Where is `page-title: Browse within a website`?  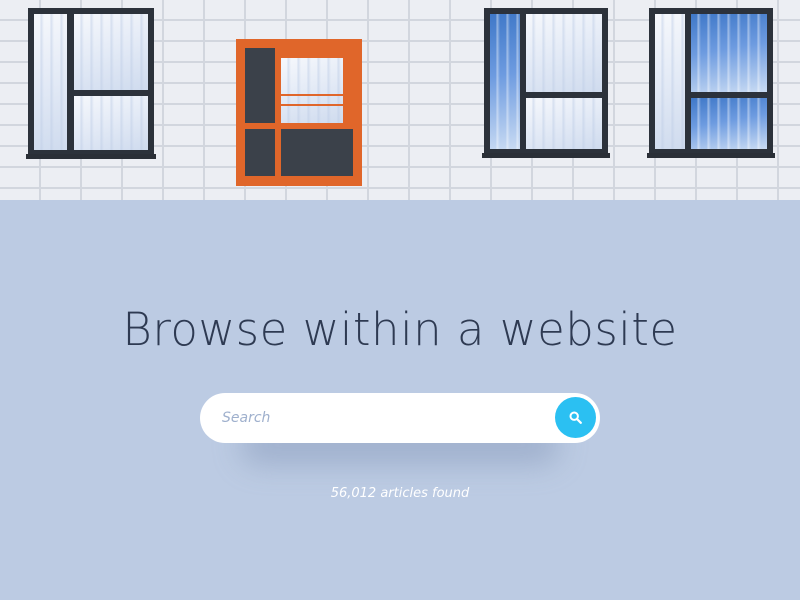
page-title: Browse within a website is located at coordinates (400, 329).